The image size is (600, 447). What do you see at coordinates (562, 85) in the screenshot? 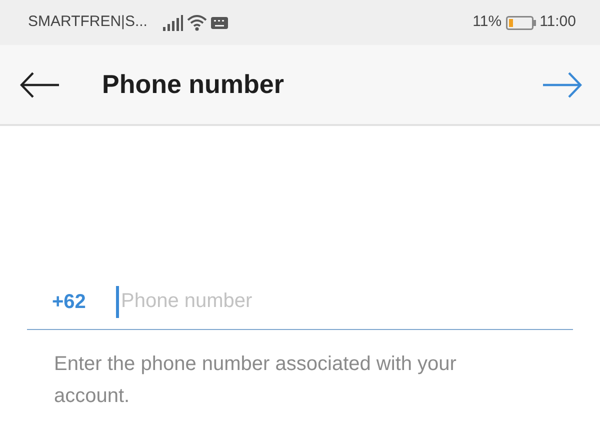
I see `next-arrow-icon` at bounding box center [562, 85].